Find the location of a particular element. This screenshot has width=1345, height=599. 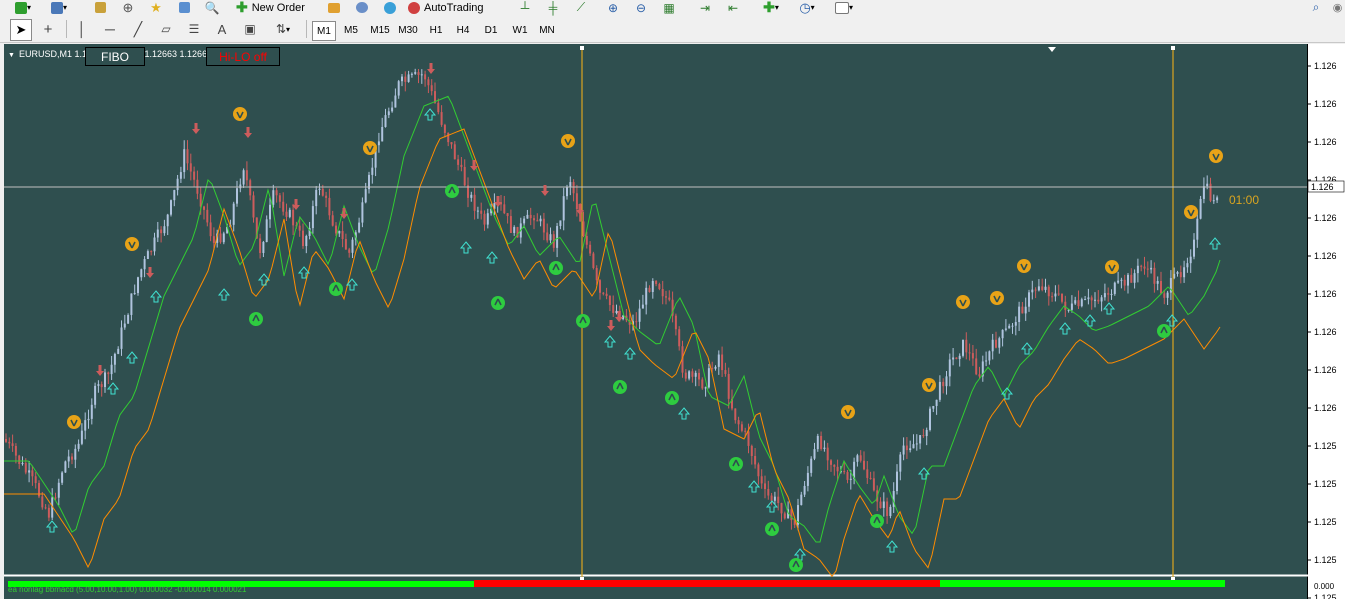

profiles-button: ▾ is located at coordinates (59, 7).